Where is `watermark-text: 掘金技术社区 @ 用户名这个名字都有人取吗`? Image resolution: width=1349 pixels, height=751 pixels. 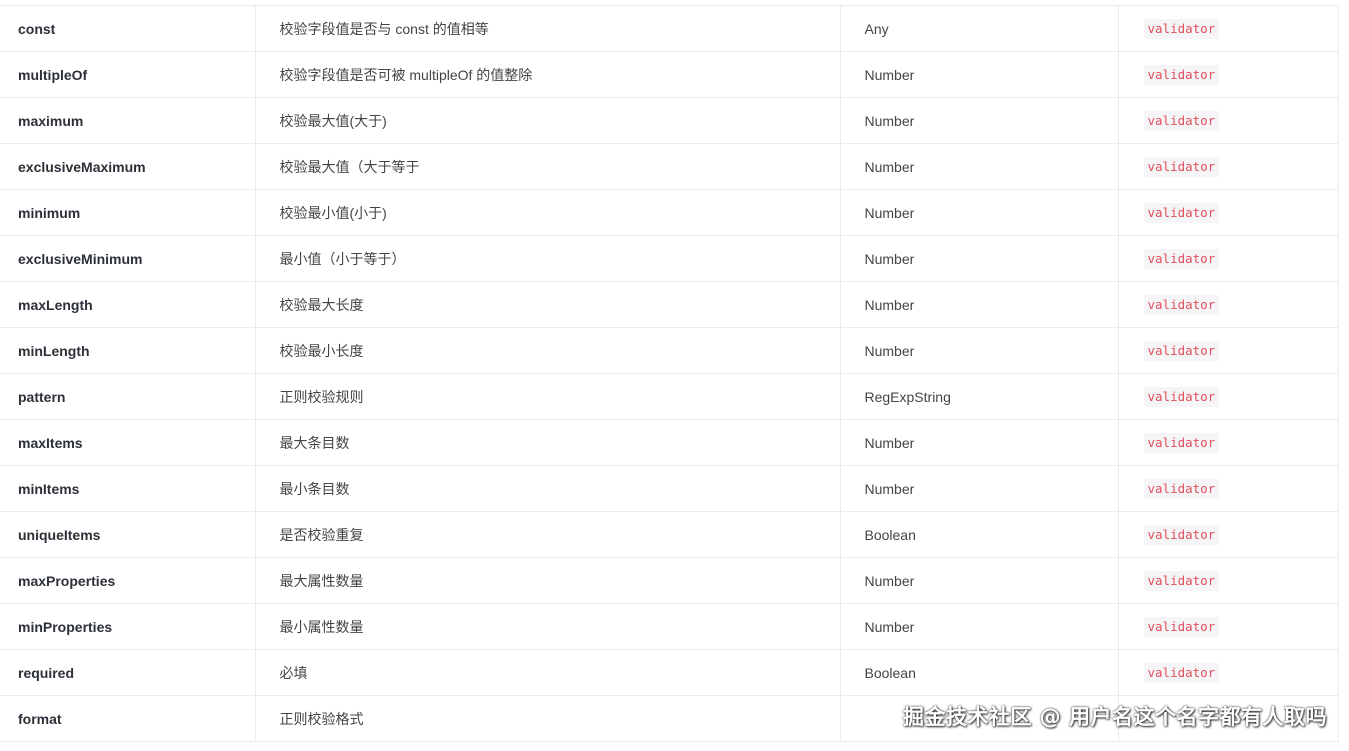 watermark-text: 掘金技术社区 @ 用户名这个名字都有人取吗 is located at coordinates (1114, 717).